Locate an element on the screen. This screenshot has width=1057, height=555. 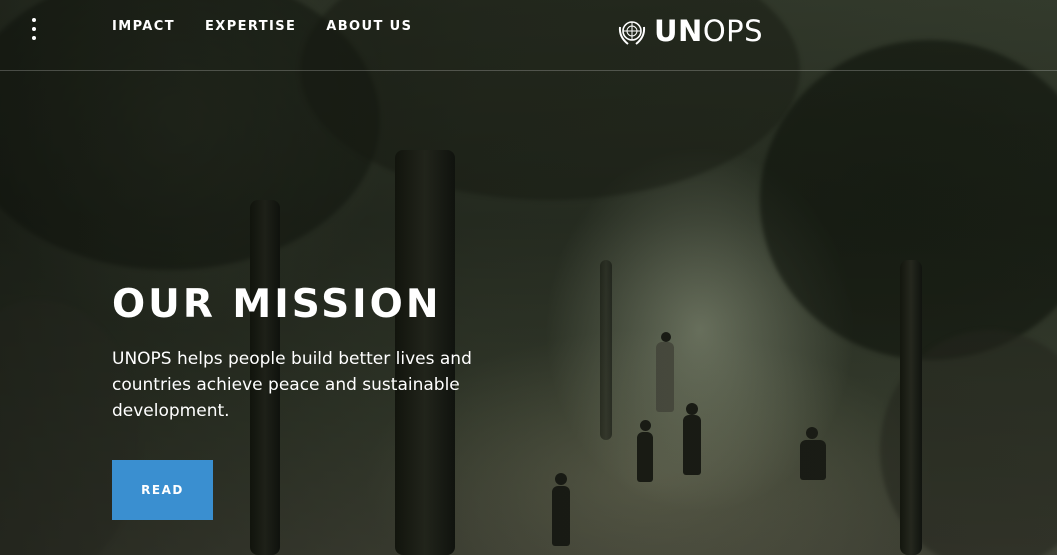
top-navigation: IMPACT EXPERTISE ABOUT US UNOPS is located at coordinates (528, 35).